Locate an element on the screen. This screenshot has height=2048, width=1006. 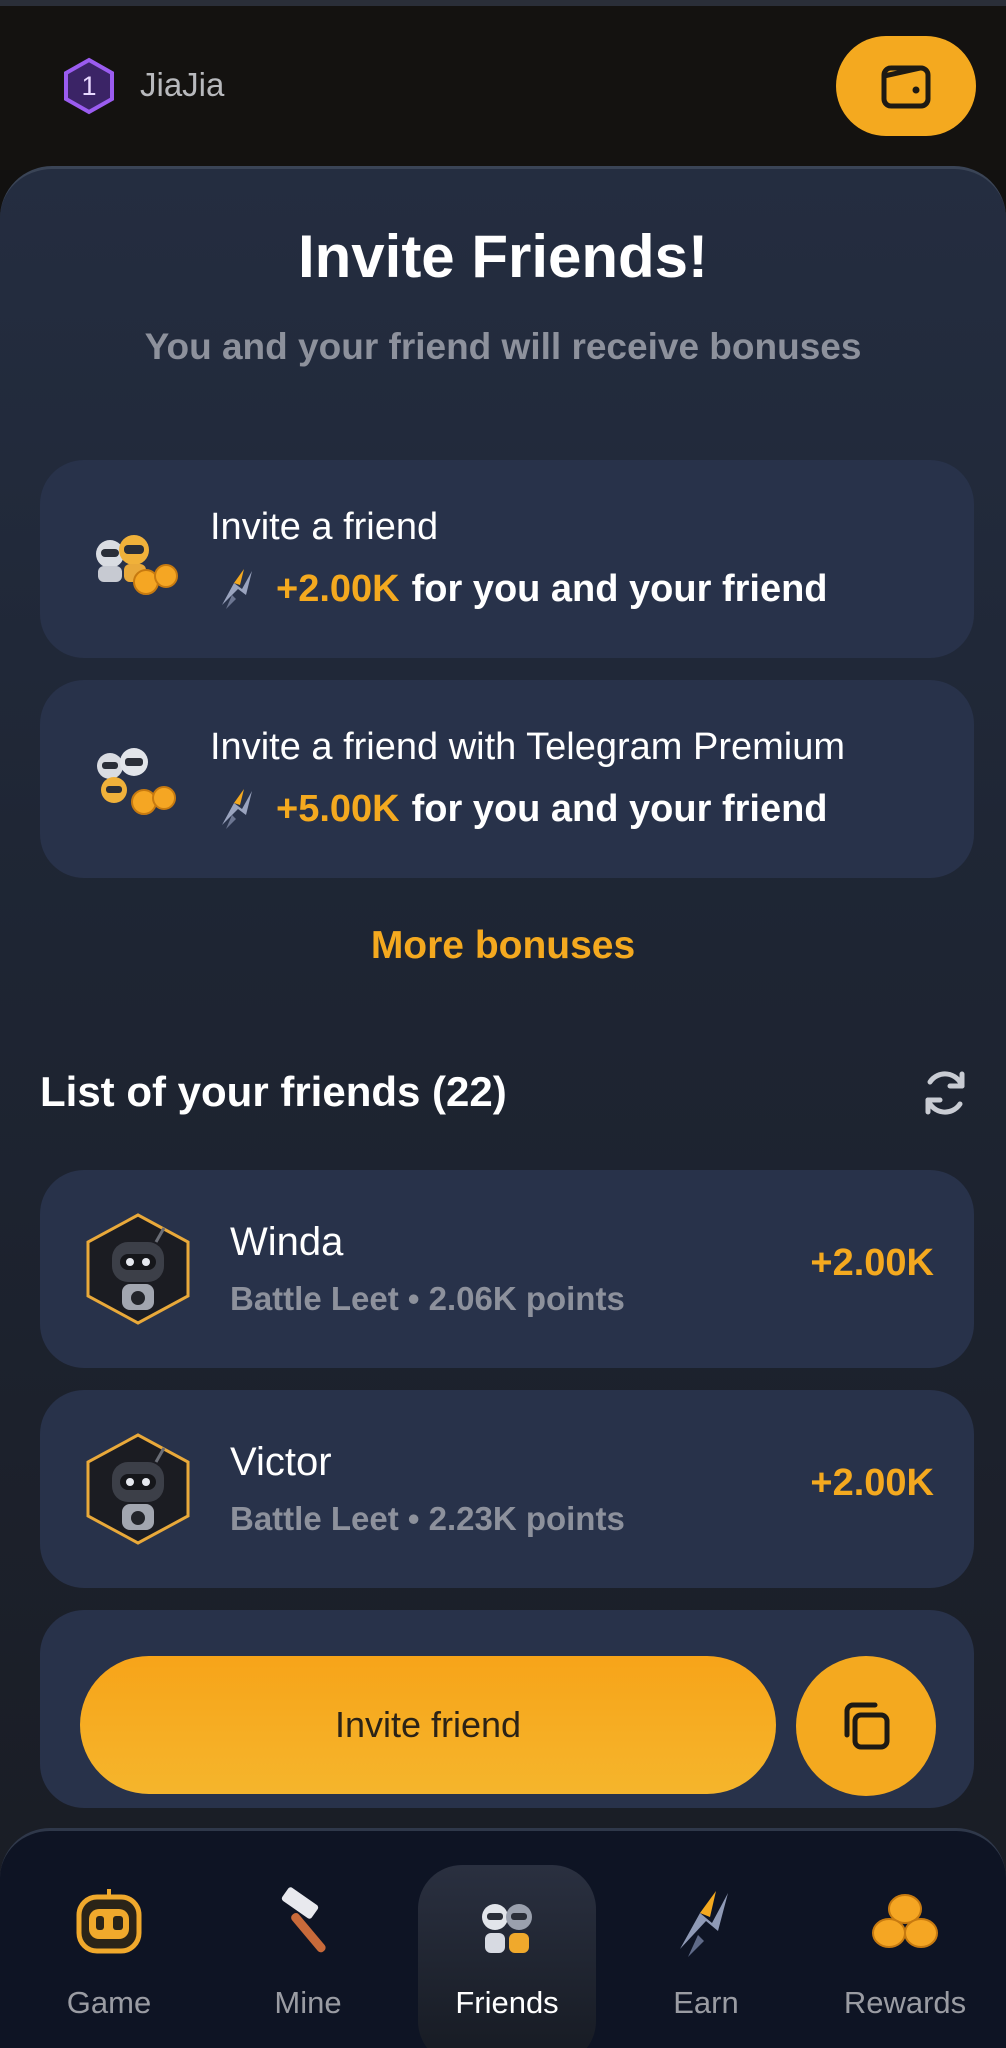
invite-friend-button: Invite friend is located at coordinates (428, 1725).